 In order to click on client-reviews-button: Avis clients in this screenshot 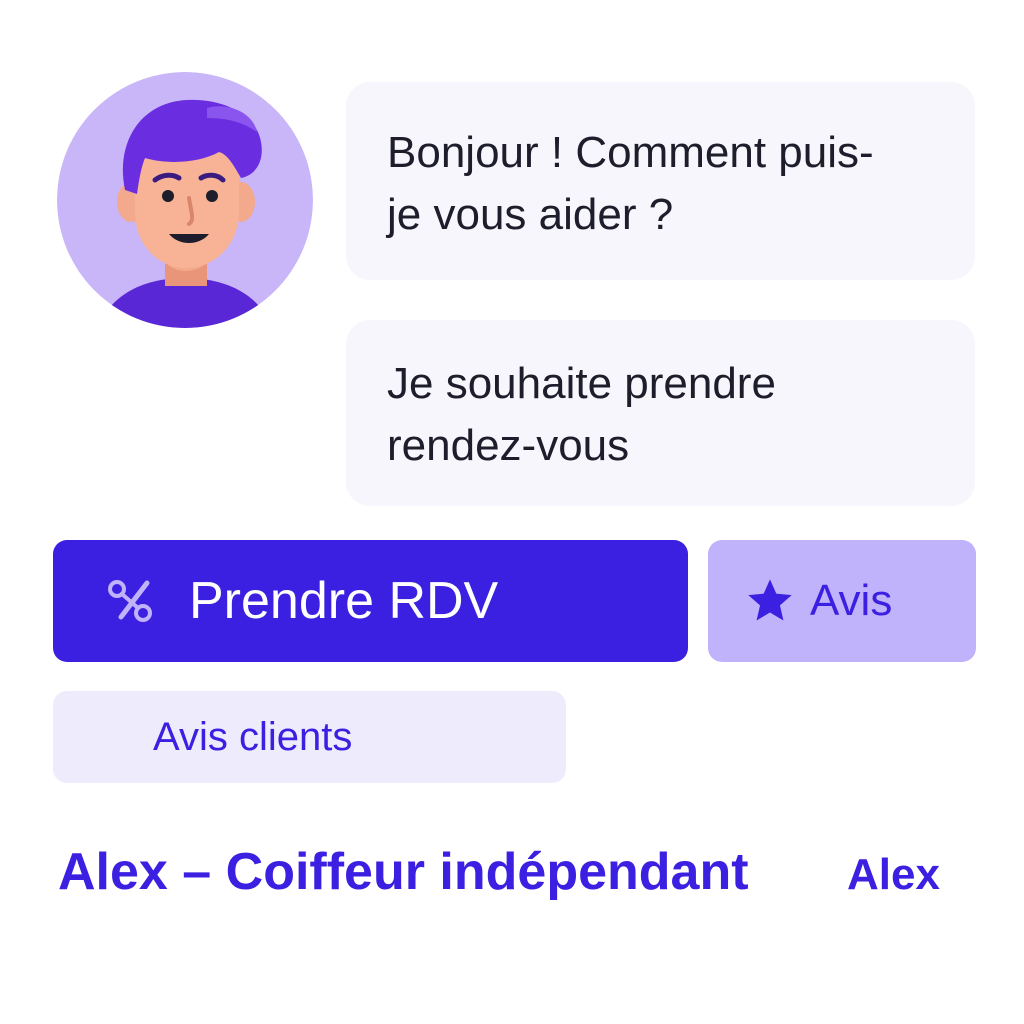, I will do `click(309, 737)`.